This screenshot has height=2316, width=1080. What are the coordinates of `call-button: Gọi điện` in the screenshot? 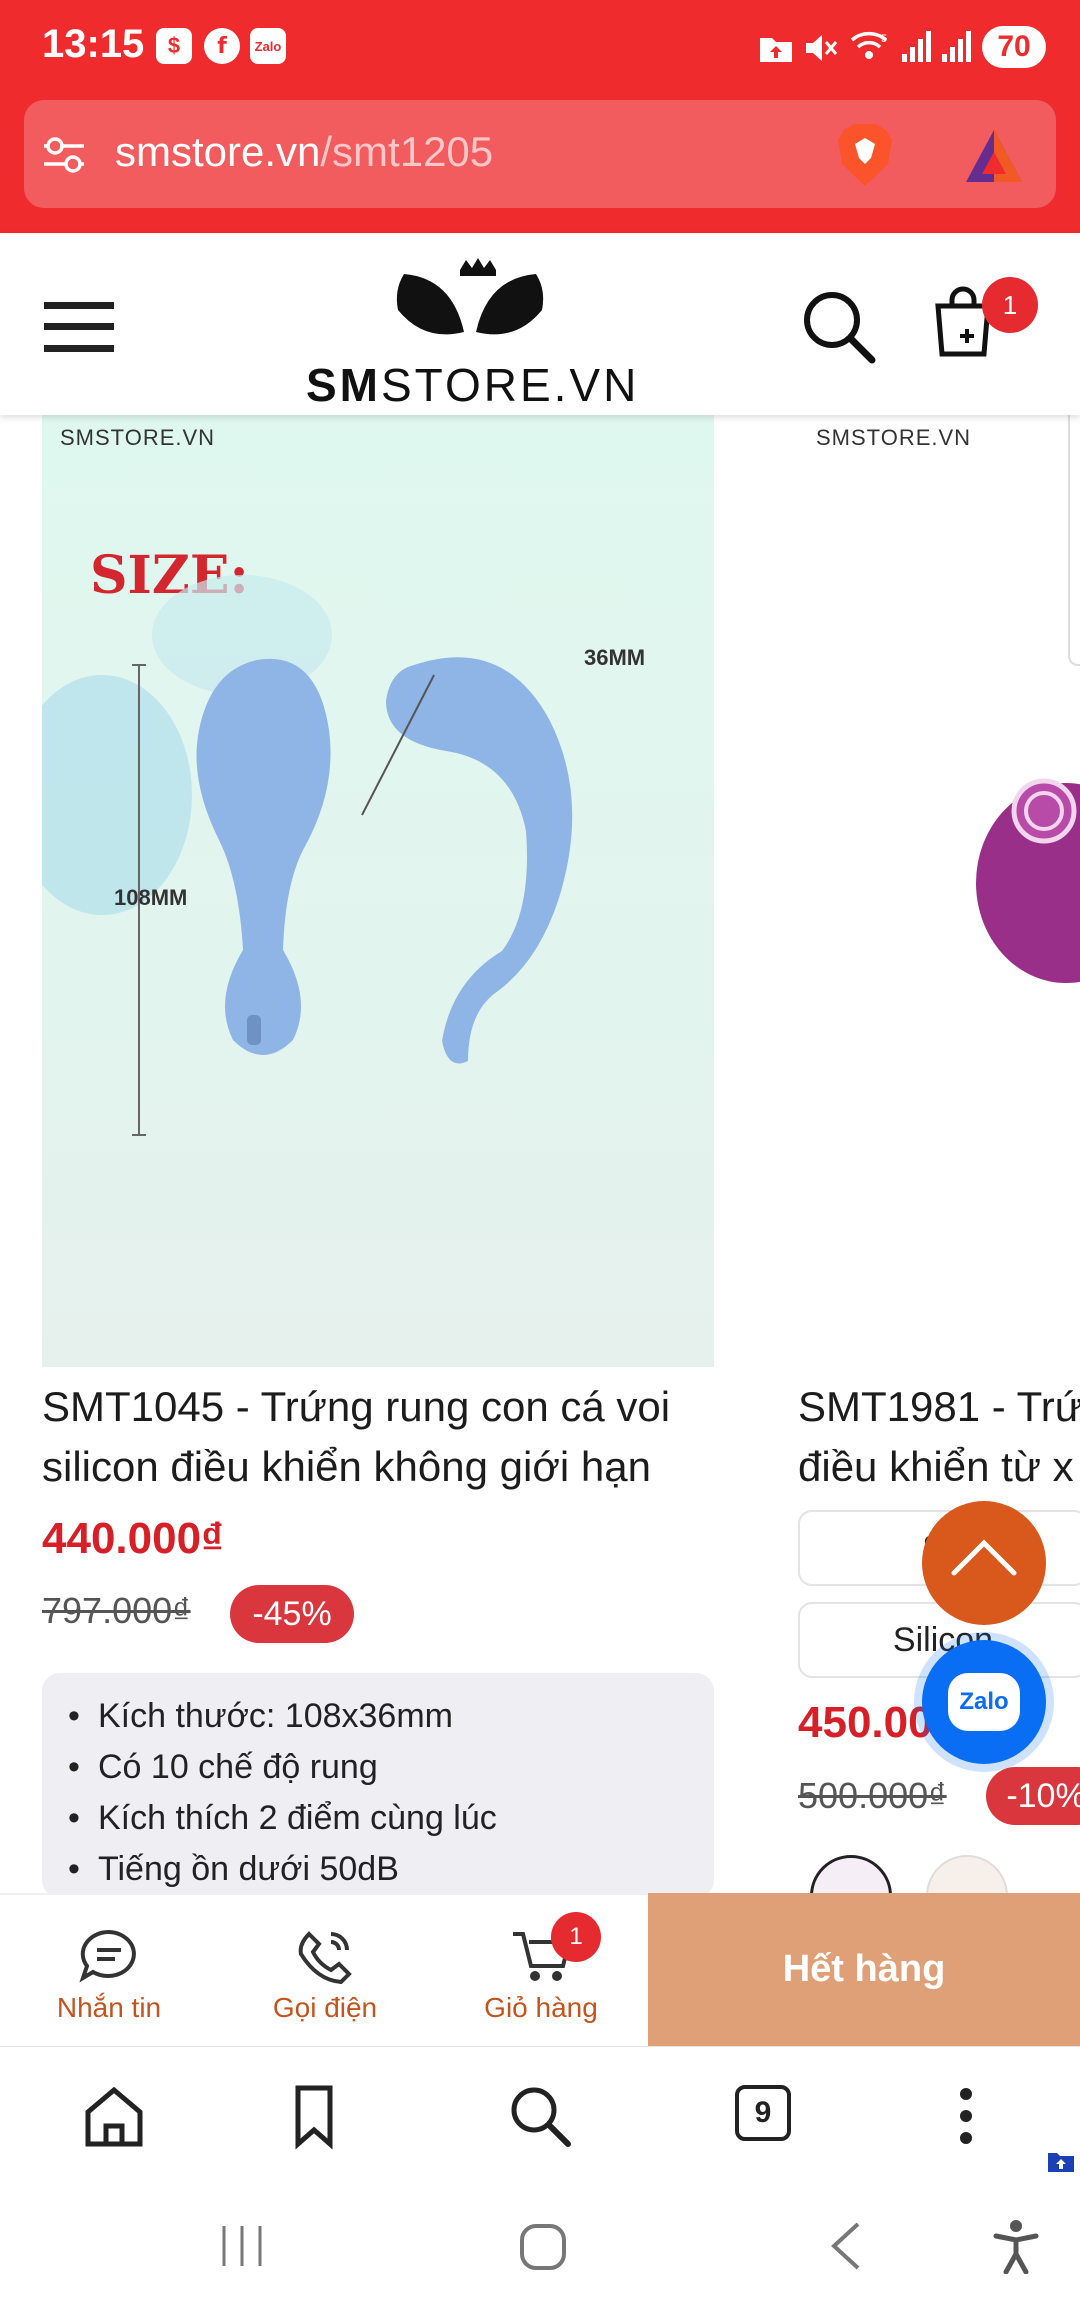 It's located at (325, 1969).